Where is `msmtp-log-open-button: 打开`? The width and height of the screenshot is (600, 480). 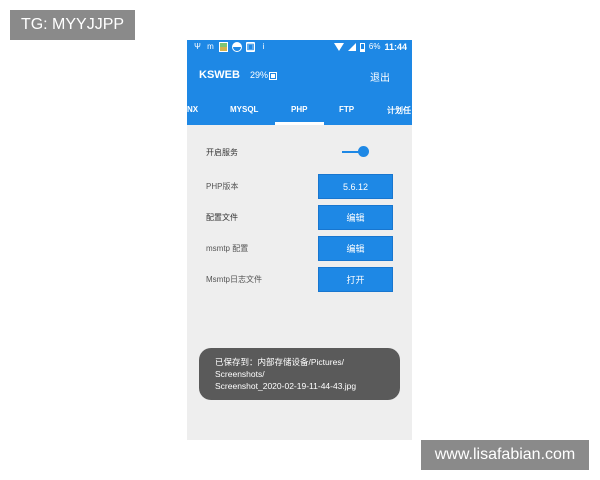 msmtp-log-open-button: 打开 is located at coordinates (355, 279).